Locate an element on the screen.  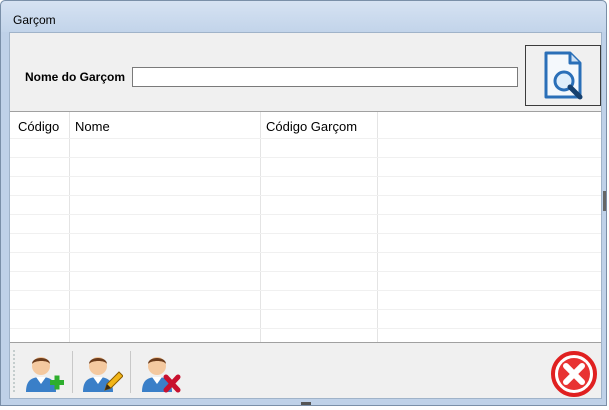
edit-user-button is located at coordinates (101, 372).